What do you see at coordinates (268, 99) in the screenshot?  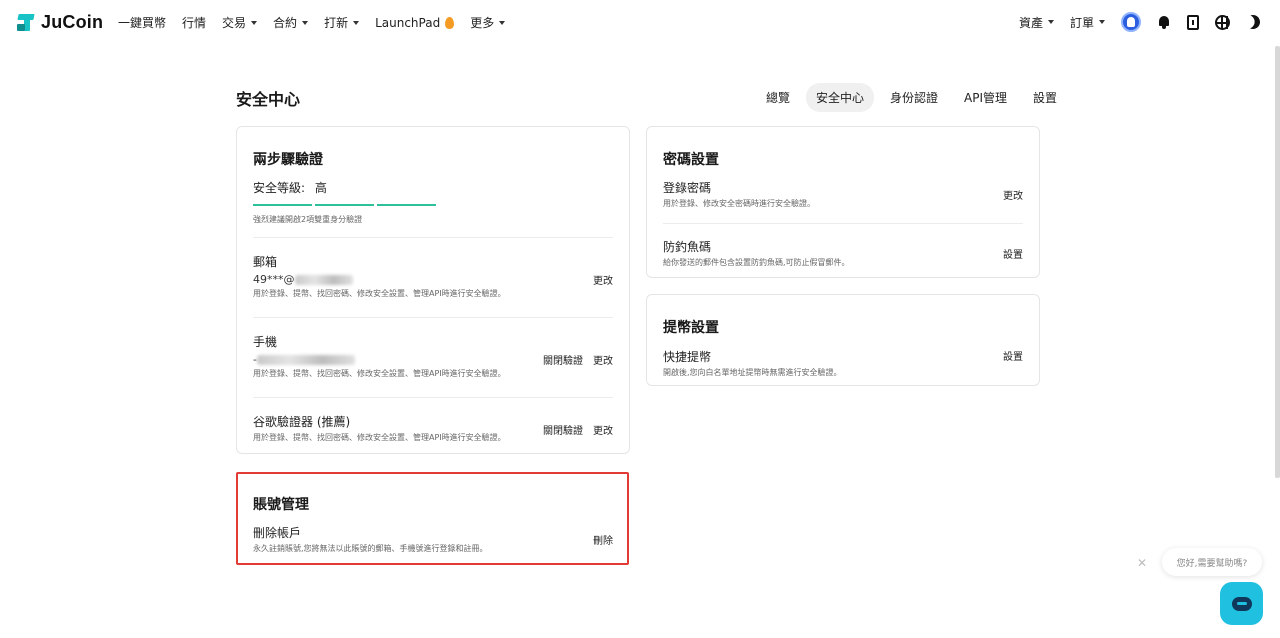 I see `page-title: 安全中心` at bounding box center [268, 99].